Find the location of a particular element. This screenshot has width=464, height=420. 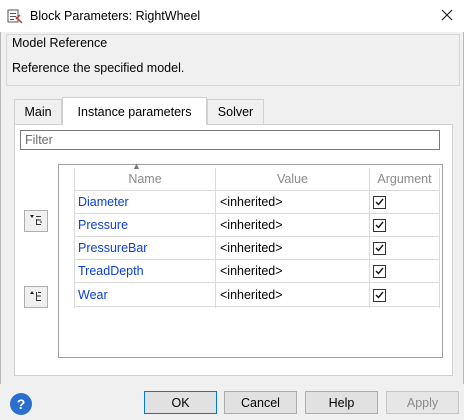

promote-parameter-button is located at coordinates (36, 221).